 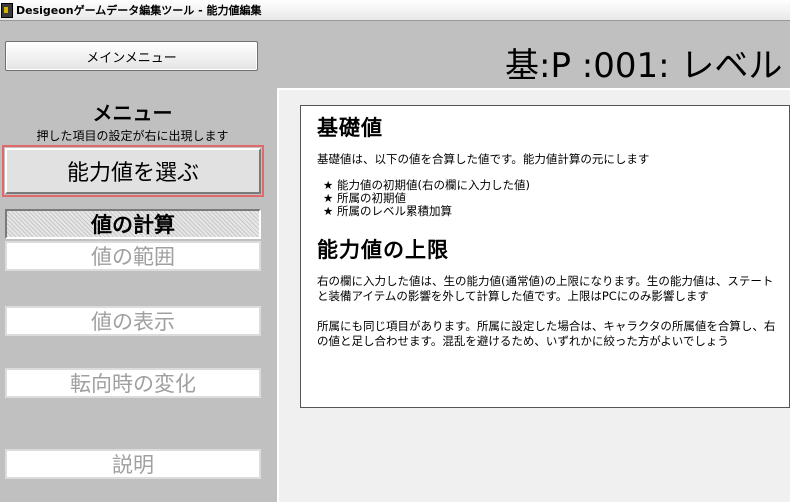 I want to click on section-heading-upper-limit: 能力値の上限, so click(x=383, y=250).